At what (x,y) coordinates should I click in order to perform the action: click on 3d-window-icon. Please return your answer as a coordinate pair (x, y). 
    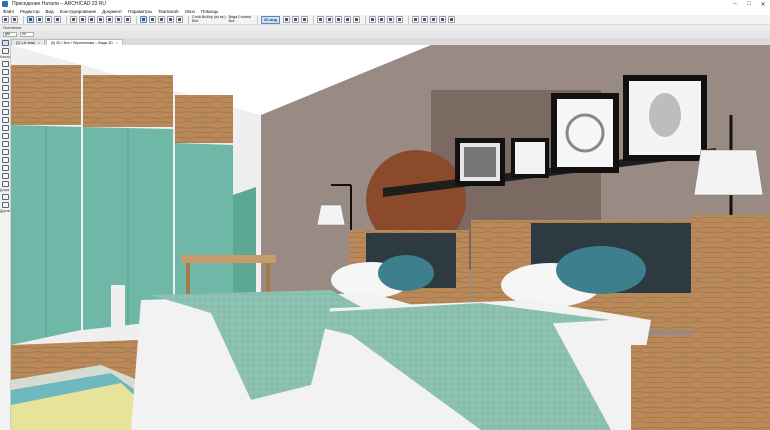
    Looking at the image, I should click on (295, 19).